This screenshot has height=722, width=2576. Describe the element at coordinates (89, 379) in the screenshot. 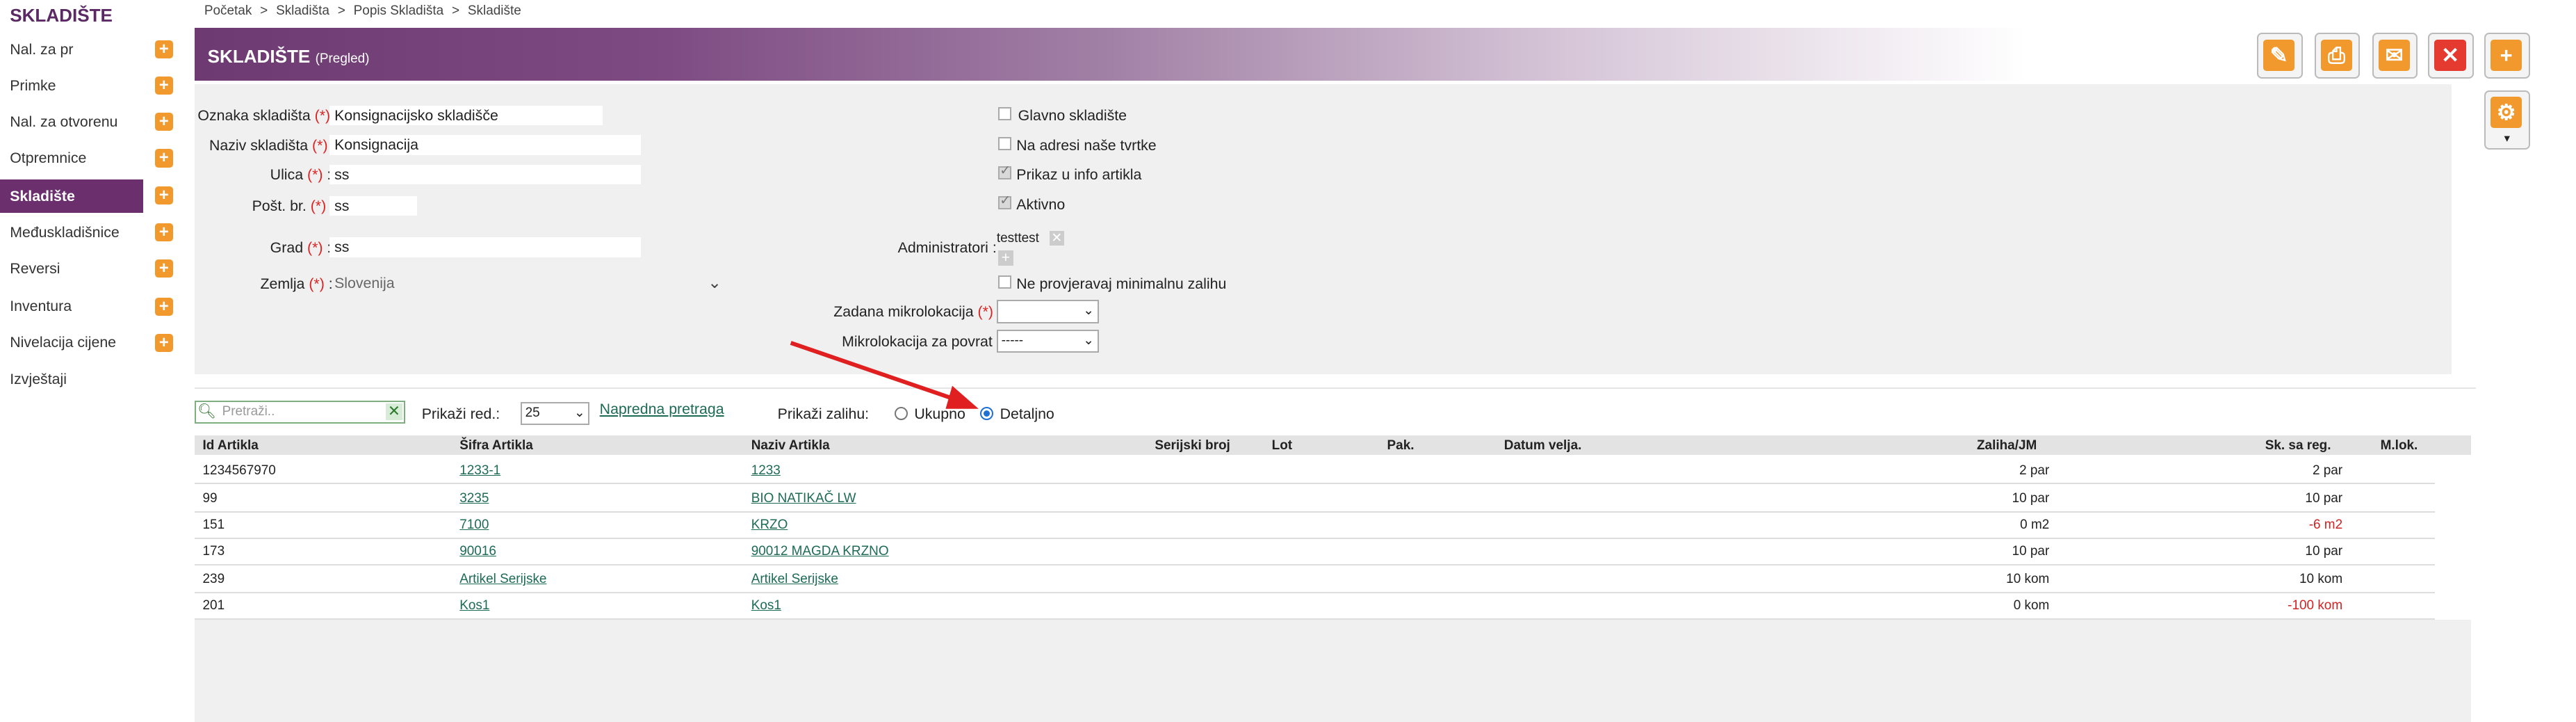

I see `sidebar-item-izvjestaji: Izvještaji` at that location.